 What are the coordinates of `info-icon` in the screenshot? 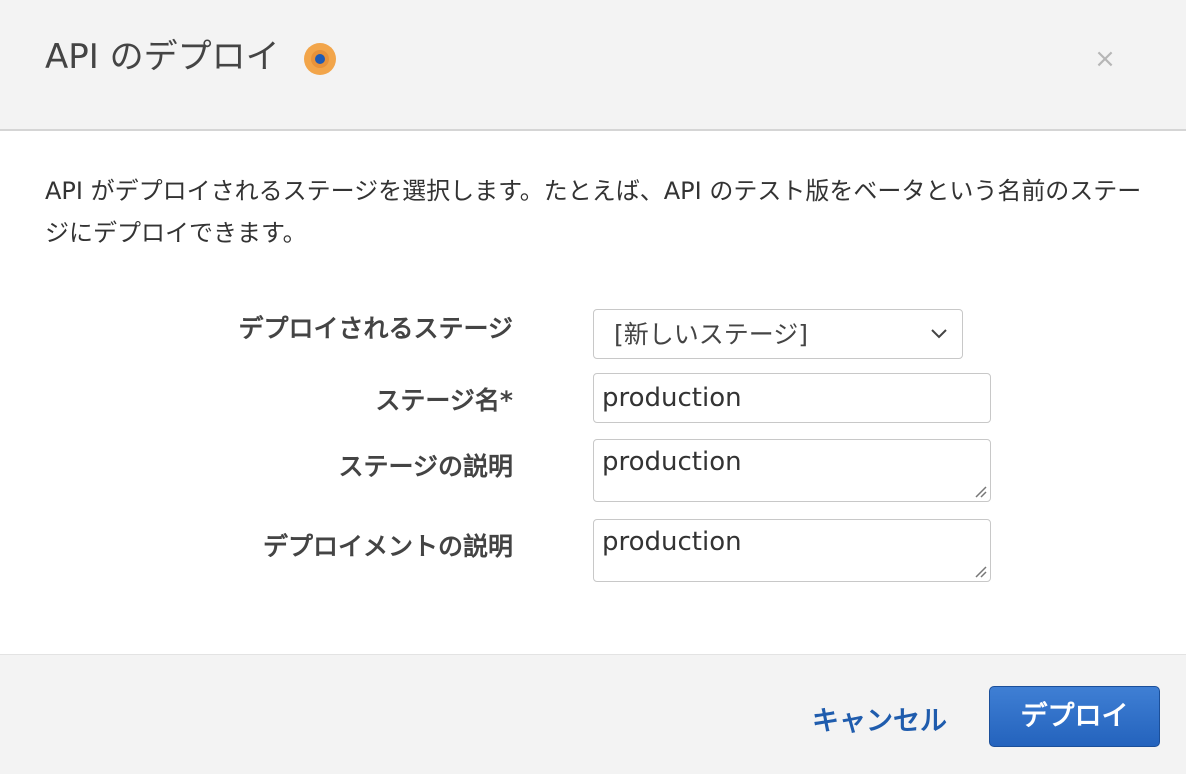 It's located at (320, 59).